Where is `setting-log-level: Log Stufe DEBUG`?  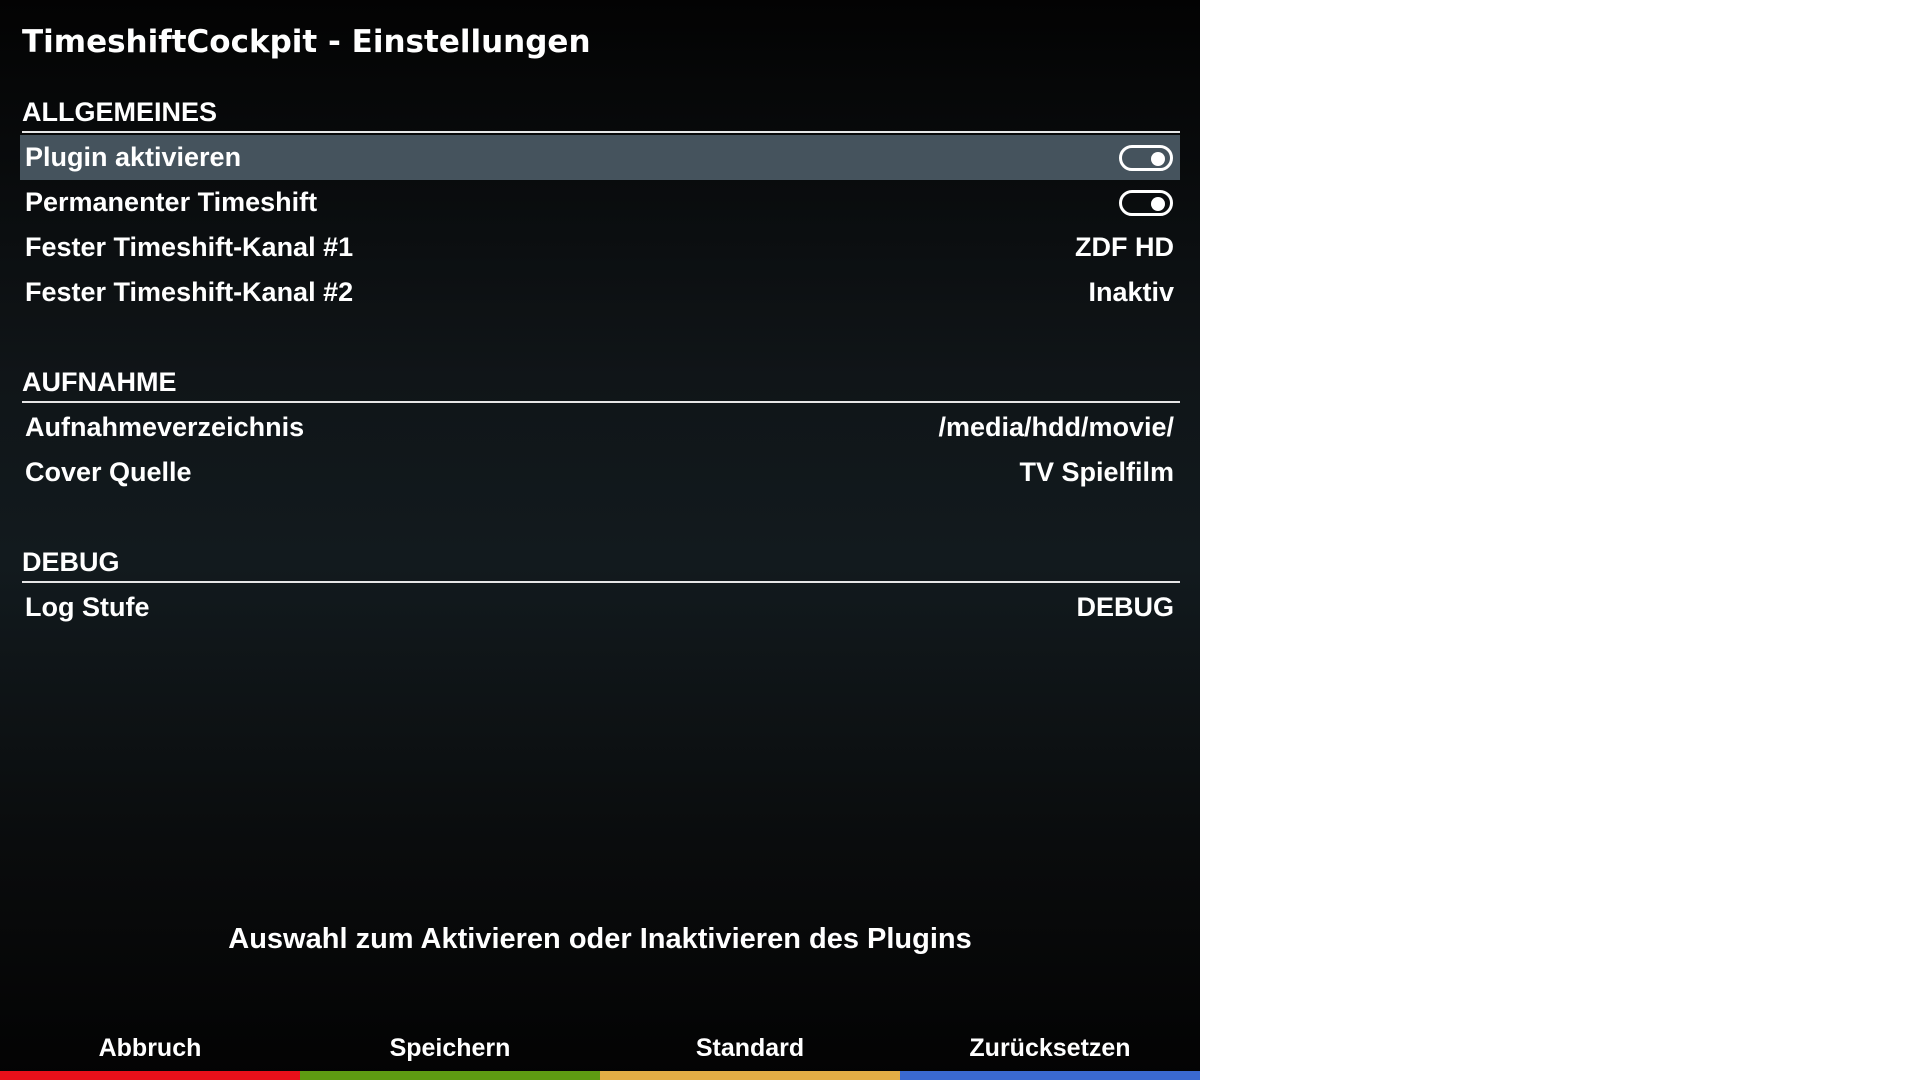 setting-log-level: Log Stufe DEBUG is located at coordinates (600, 607).